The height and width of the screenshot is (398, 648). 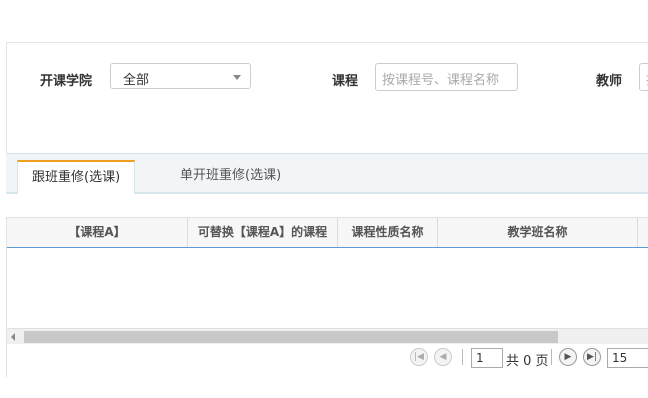 What do you see at coordinates (66, 81) in the screenshot?
I see `college-label: 开课学院` at bounding box center [66, 81].